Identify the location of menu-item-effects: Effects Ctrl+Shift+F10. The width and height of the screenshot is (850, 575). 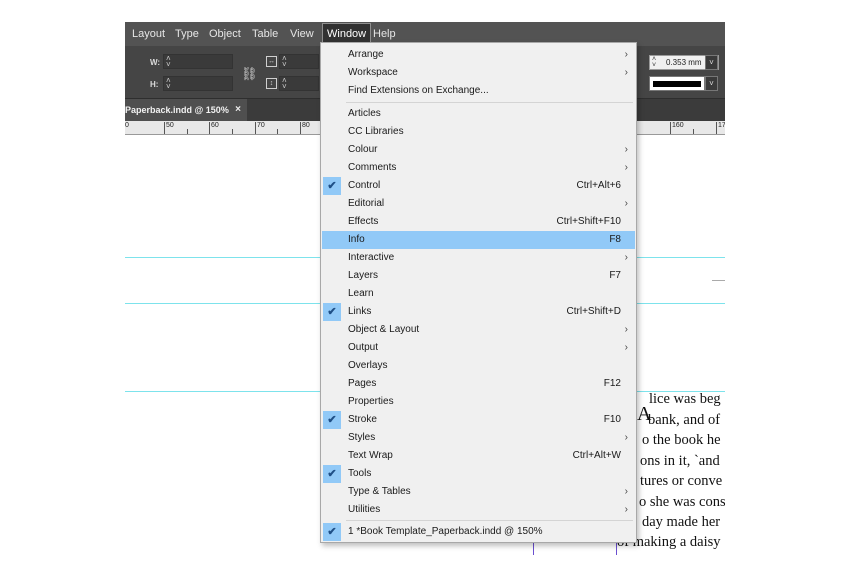
(478, 222).